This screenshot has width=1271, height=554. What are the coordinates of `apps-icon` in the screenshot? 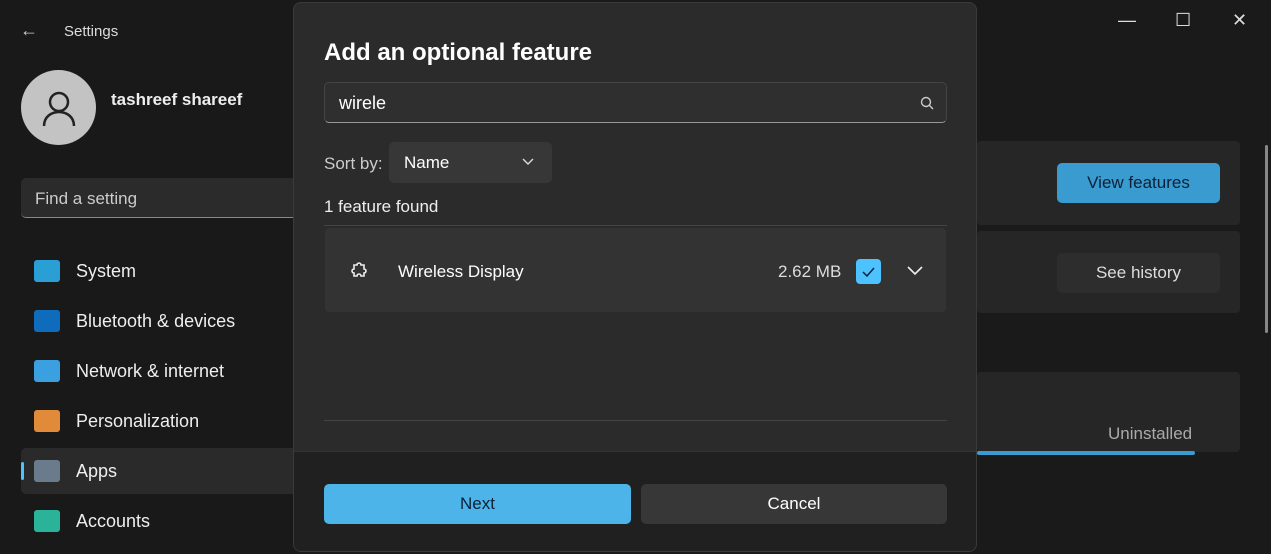 It's located at (47, 471).